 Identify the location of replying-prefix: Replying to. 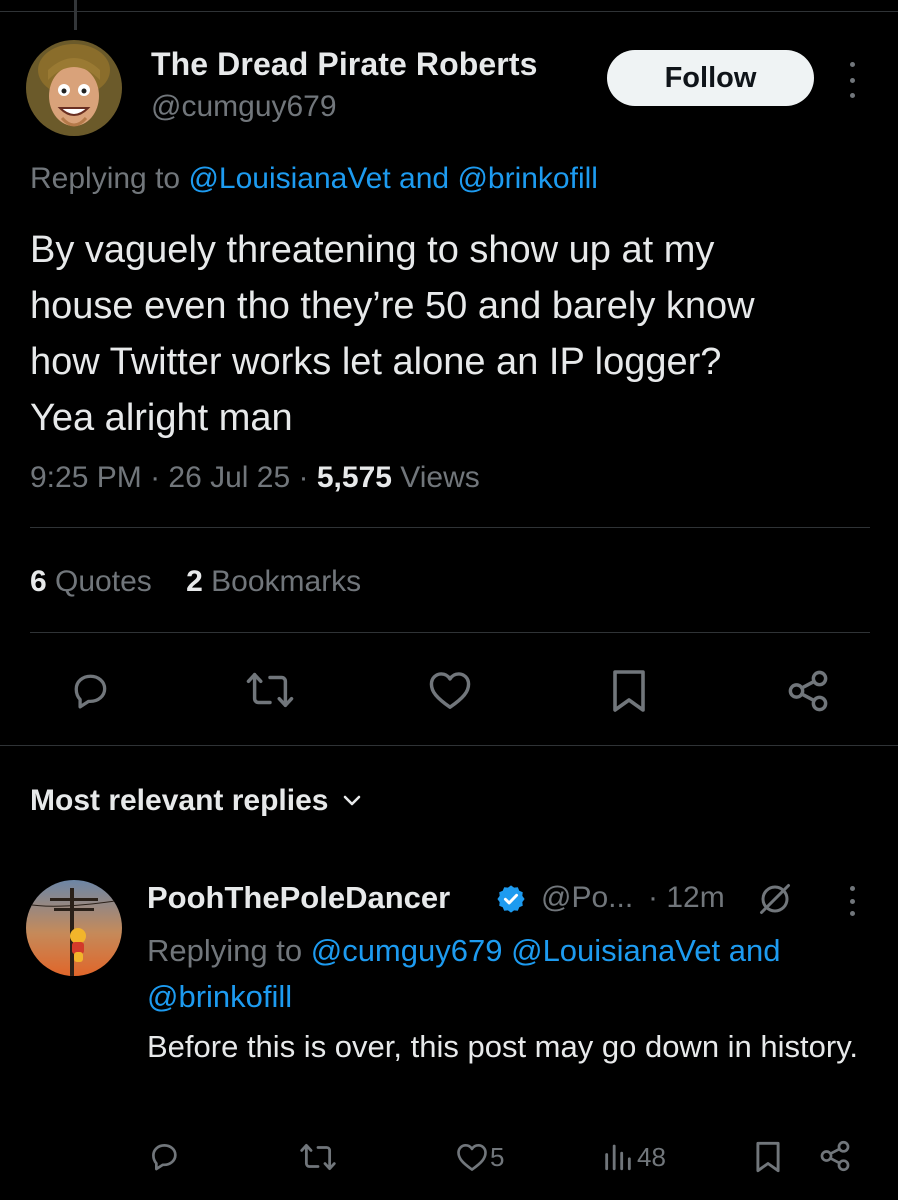
(105, 178).